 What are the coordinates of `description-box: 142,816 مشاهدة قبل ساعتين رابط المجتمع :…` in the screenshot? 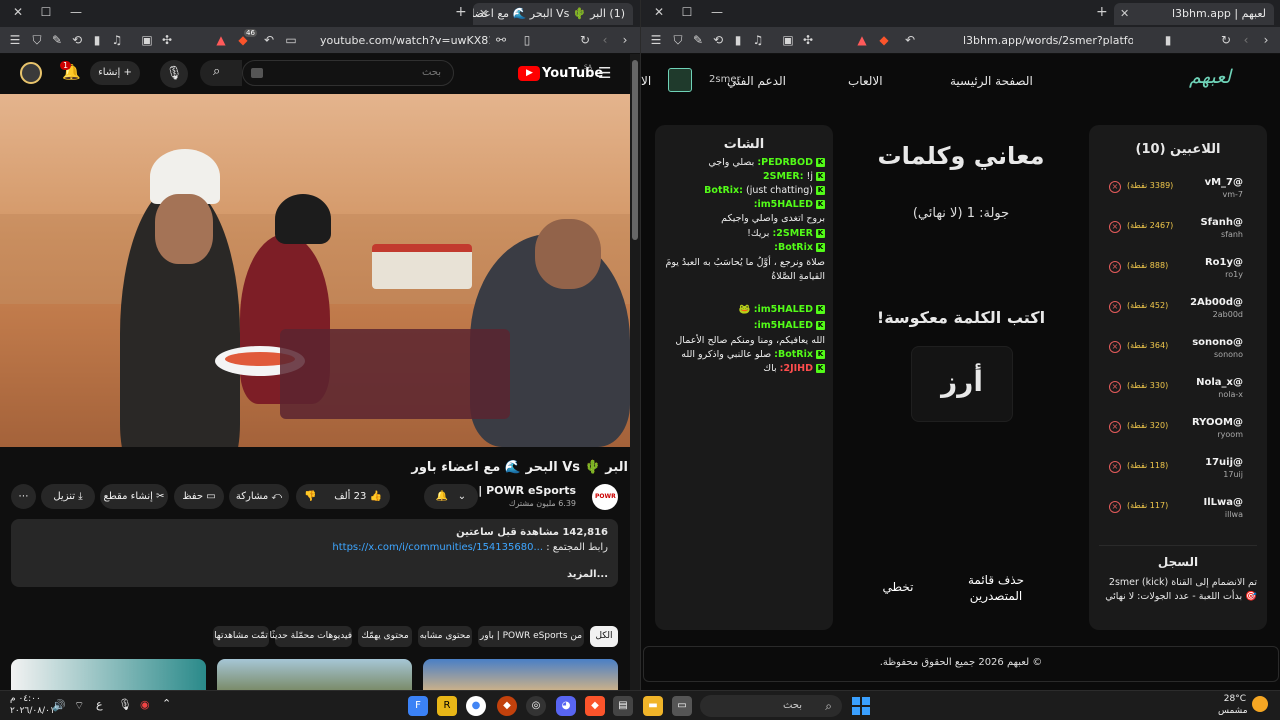 It's located at (314, 553).